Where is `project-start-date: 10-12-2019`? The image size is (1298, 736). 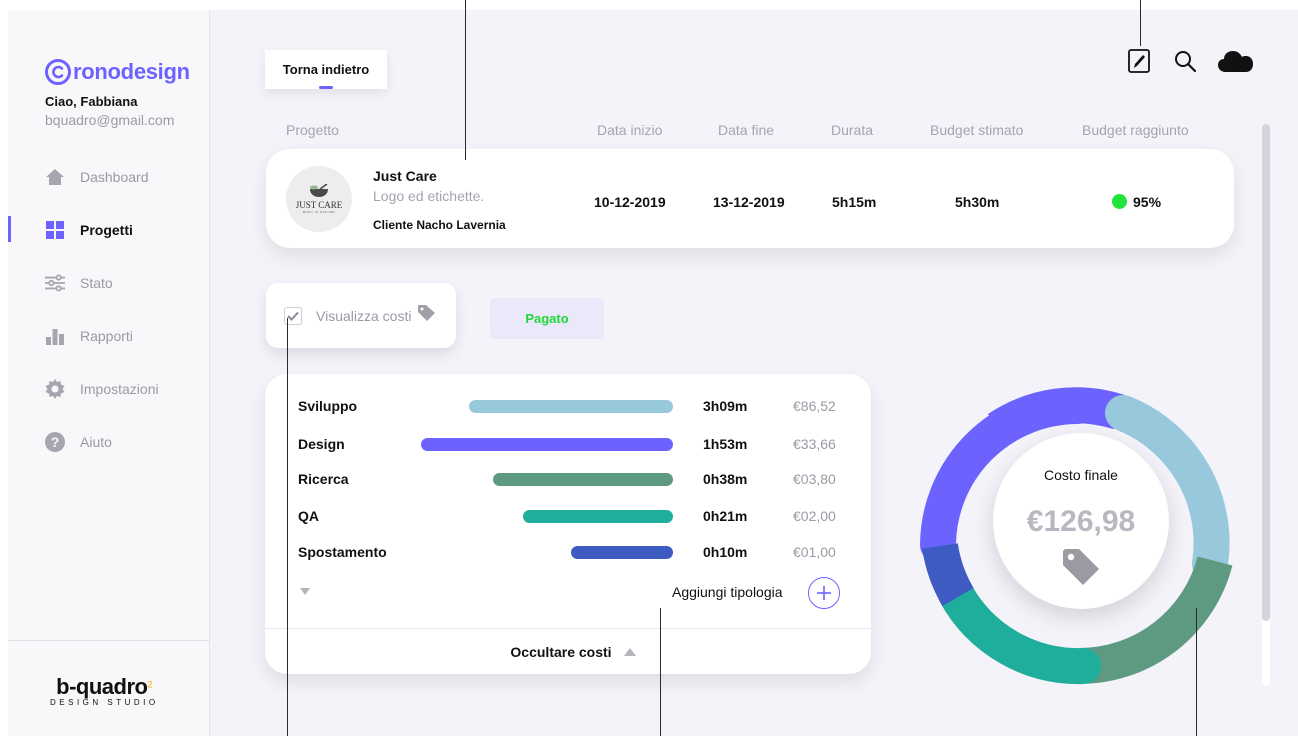 project-start-date: 10-12-2019 is located at coordinates (630, 202).